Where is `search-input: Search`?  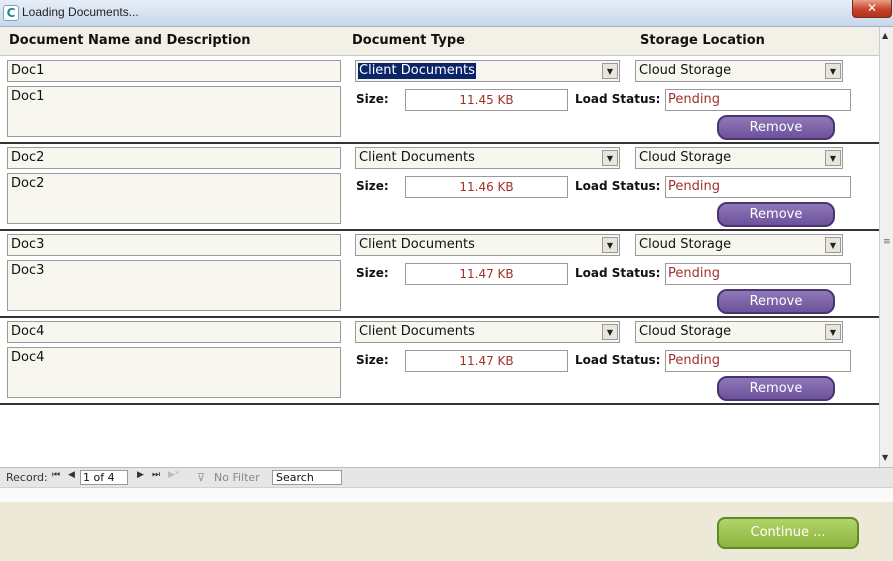 search-input: Search is located at coordinates (307, 477).